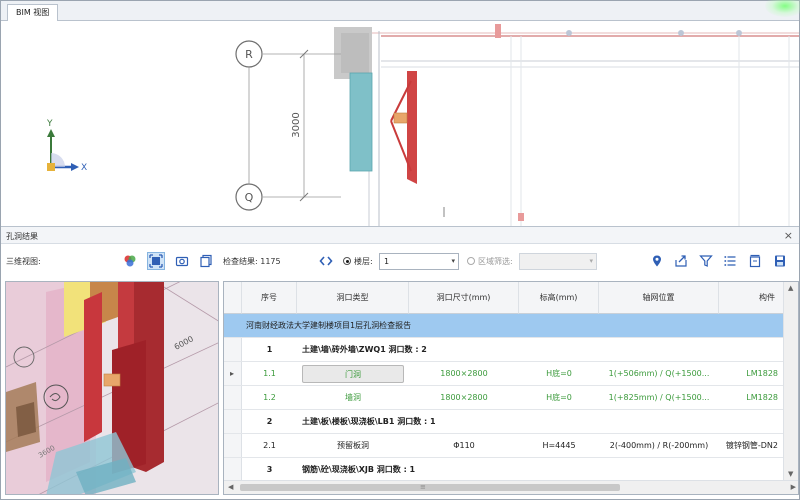 The width and height of the screenshot is (800, 500). I want to click on scroll-grip-icon: ≡, so click(423, 487).